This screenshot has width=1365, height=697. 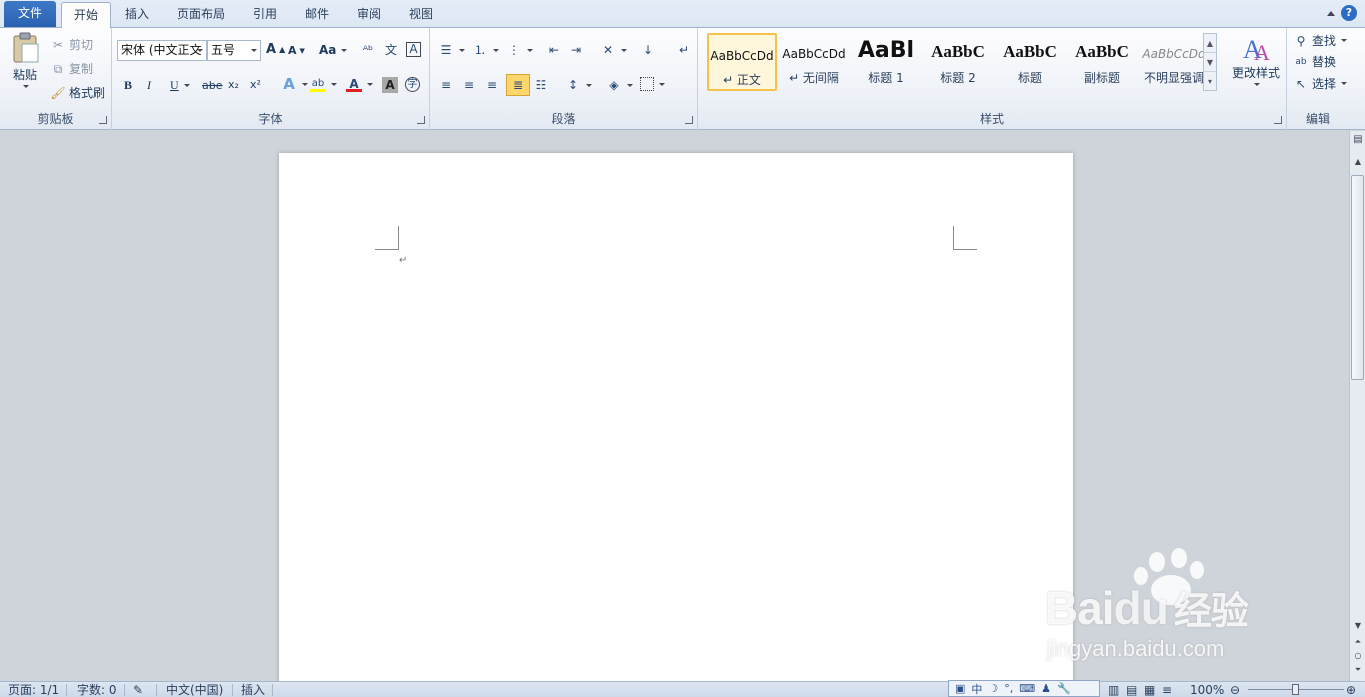 I want to click on tab-file: 文件, so click(x=30, y=14).